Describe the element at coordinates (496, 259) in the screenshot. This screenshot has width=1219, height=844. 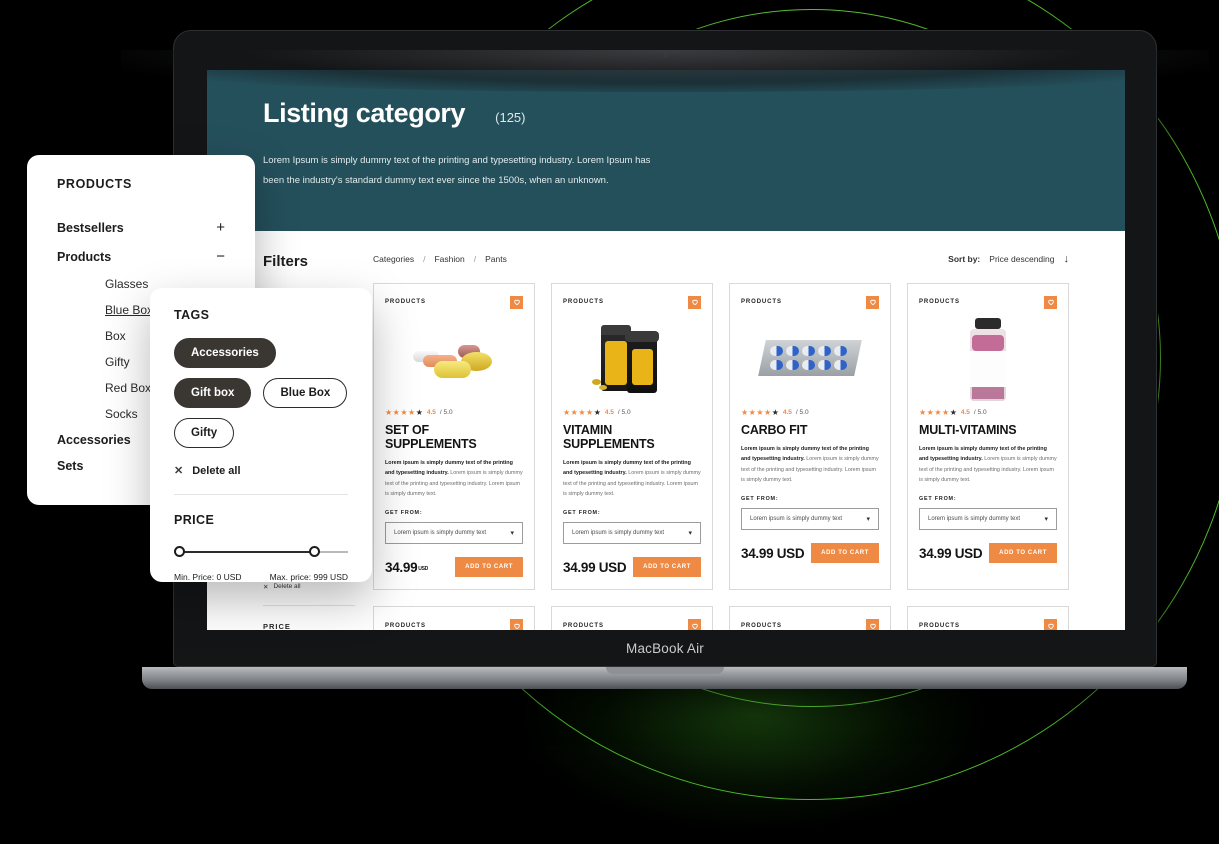
I see `breadcrumb-item-pants: Pants` at that location.